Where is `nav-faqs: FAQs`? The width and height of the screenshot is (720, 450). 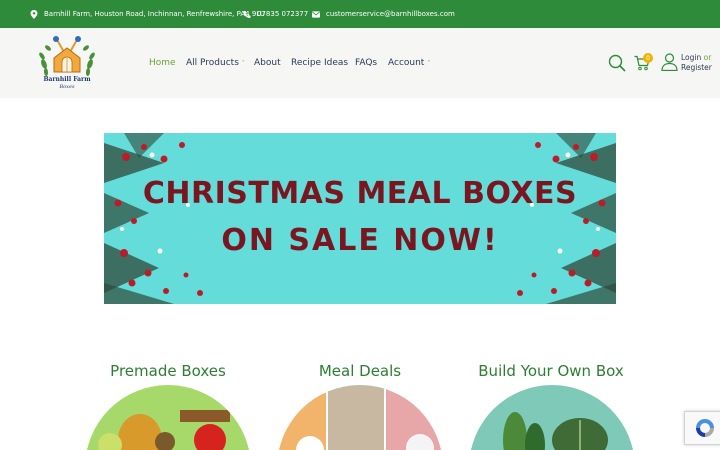
nav-faqs: FAQs is located at coordinates (366, 63).